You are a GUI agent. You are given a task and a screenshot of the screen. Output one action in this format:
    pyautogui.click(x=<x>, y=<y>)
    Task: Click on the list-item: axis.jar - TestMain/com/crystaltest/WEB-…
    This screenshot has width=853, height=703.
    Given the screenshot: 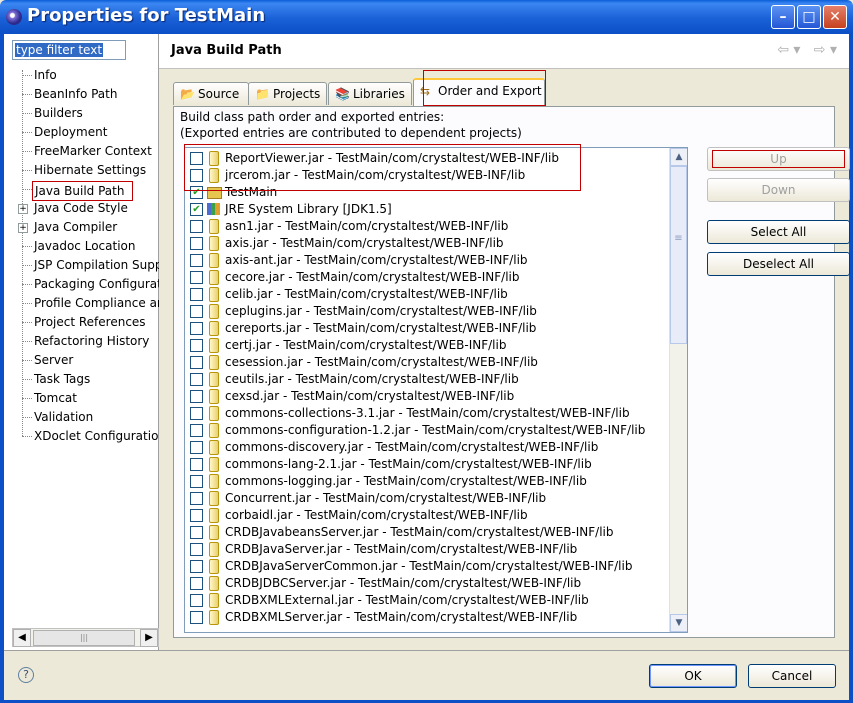 What is the action you would take?
    pyautogui.click(x=428, y=243)
    